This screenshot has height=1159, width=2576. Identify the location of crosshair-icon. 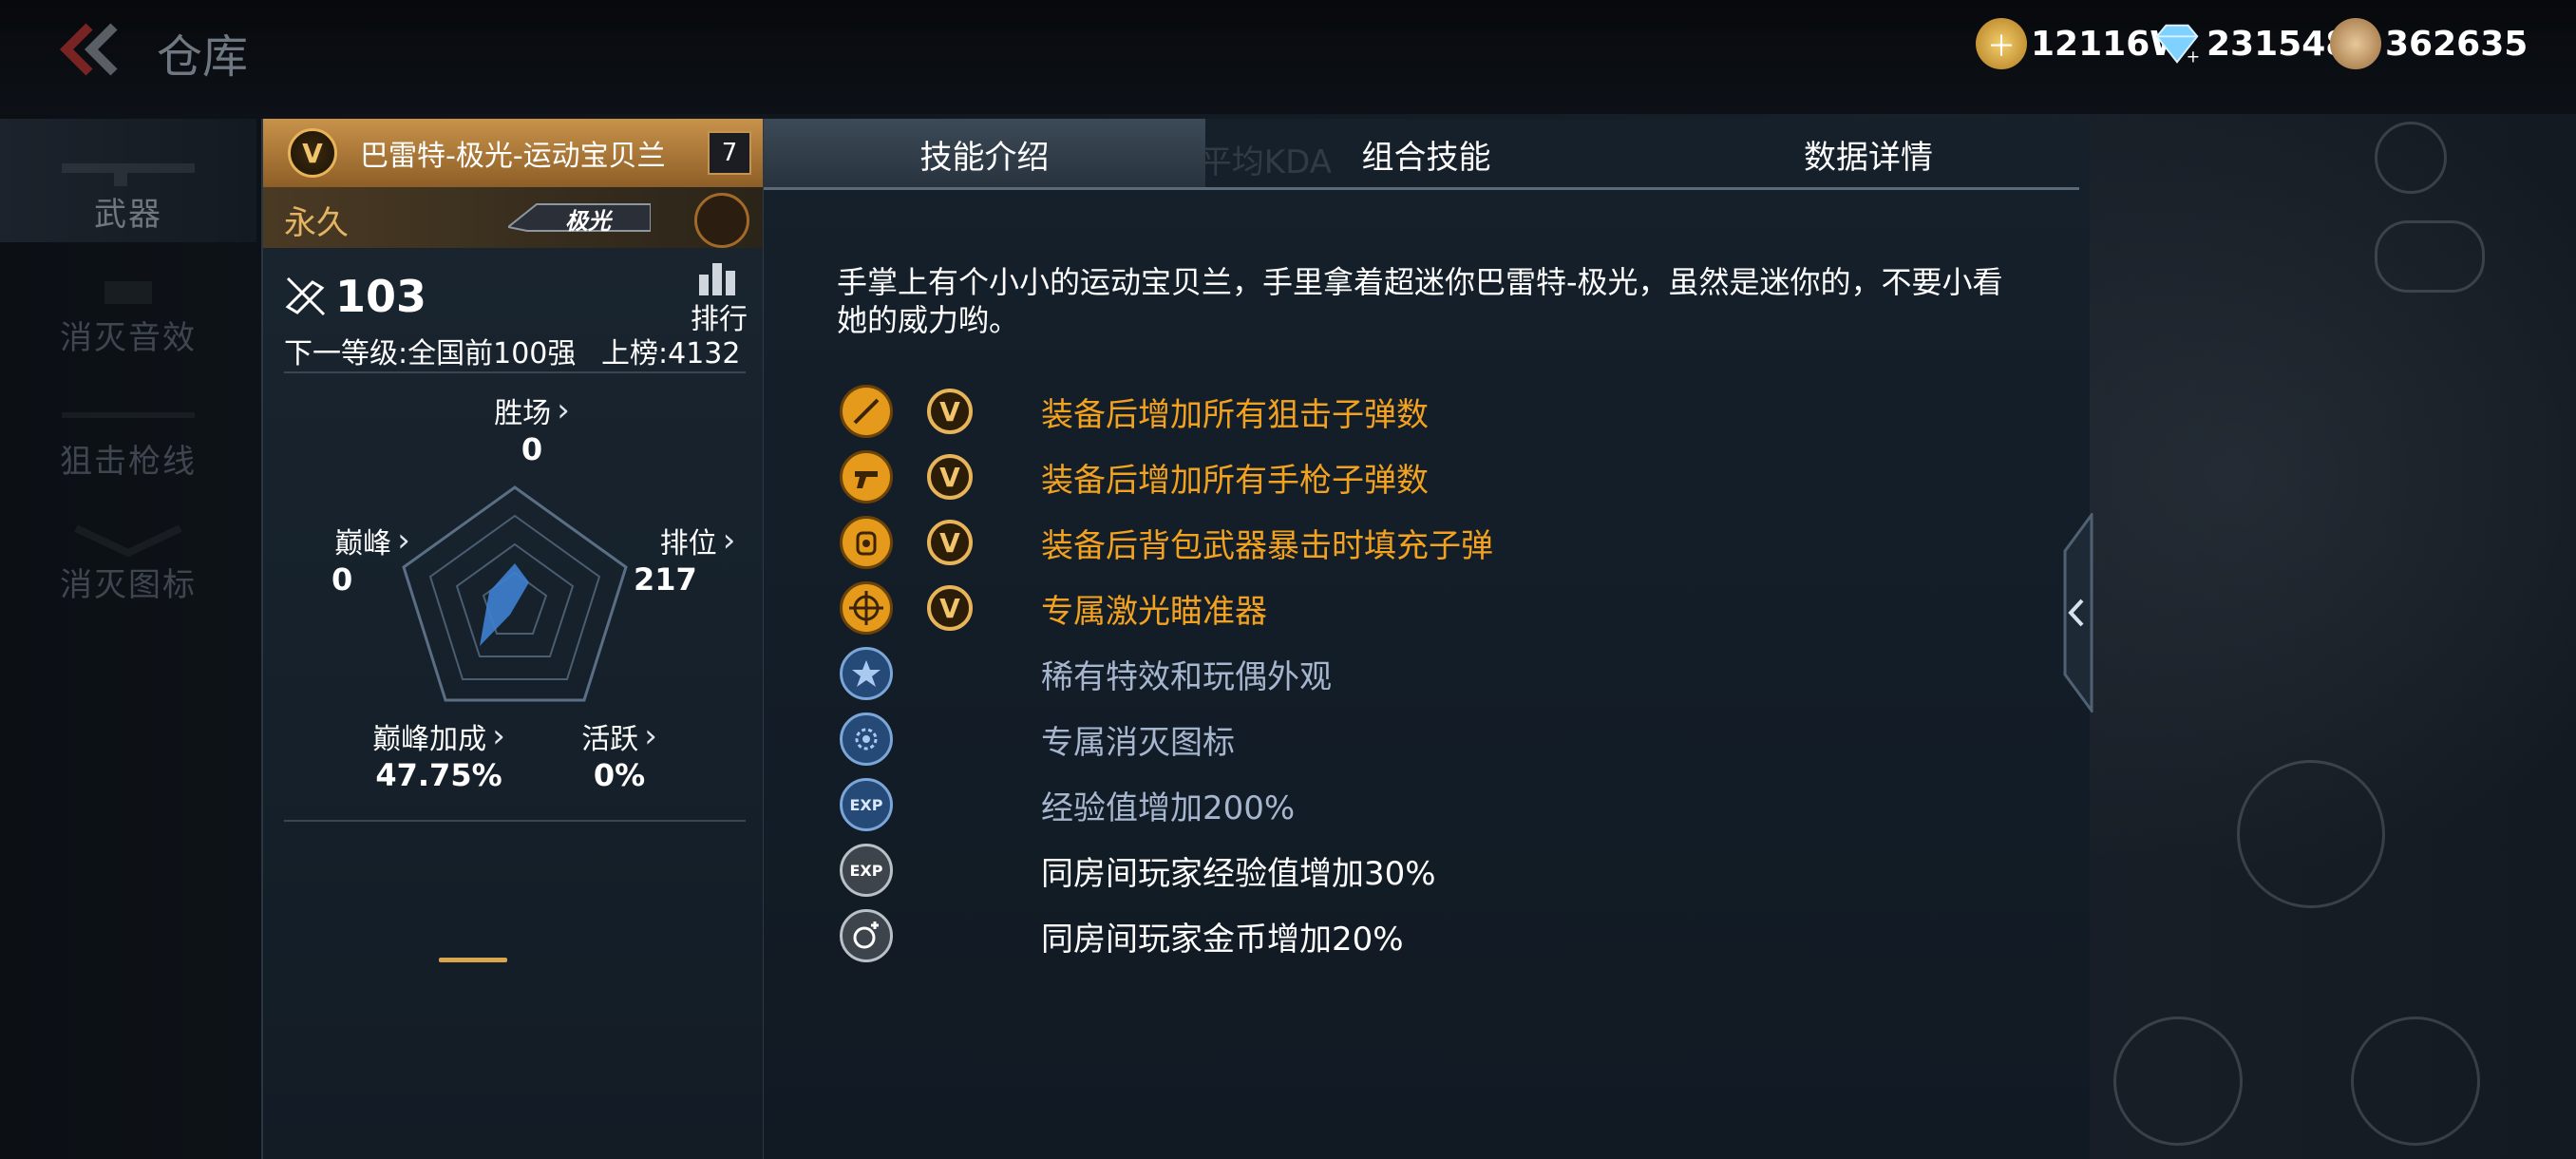
(866, 608).